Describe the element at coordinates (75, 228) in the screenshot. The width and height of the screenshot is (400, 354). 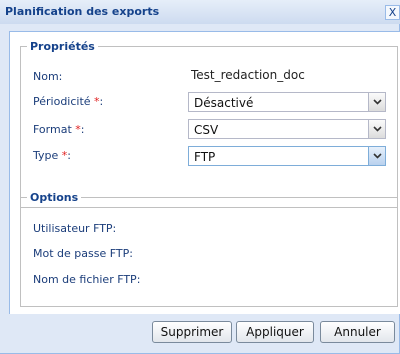
I see `ftp-user-label: Utilisateur FTP:` at that location.